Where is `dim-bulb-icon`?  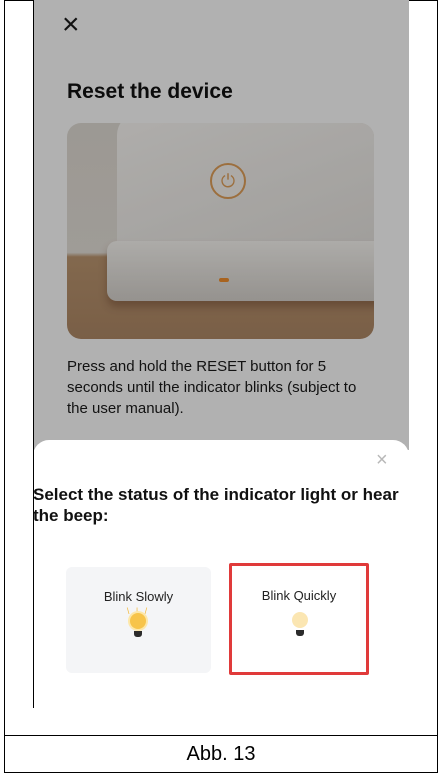
dim-bulb-icon is located at coordinates (300, 627).